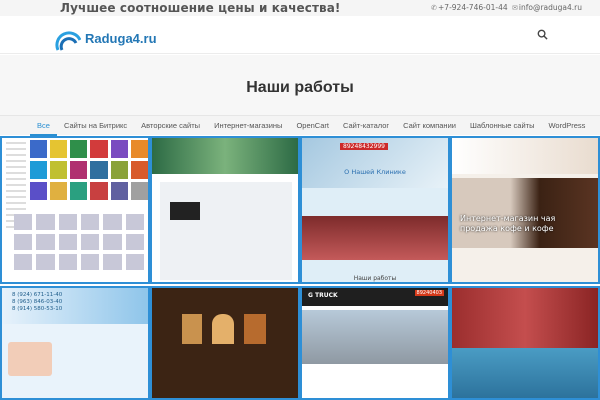  Describe the element at coordinates (75, 210) in the screenshot. I see `portfolio-item-toys-shop` at that location.